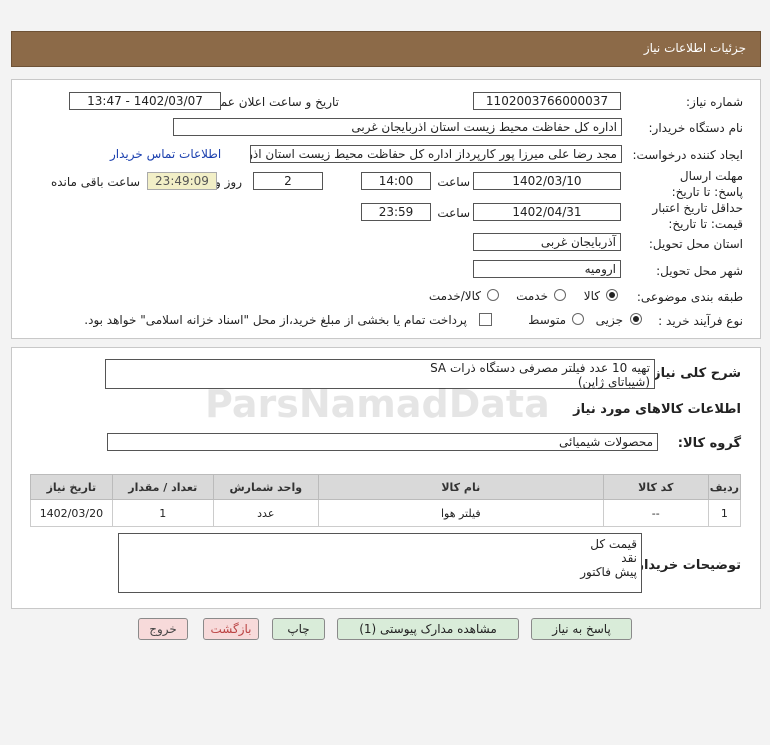 The height and width of the screenshot is (745, 770). Describe the element at coordinates (547, 212) in the screenshot. I see `validity-date-field: 1402/04/31` at that location.